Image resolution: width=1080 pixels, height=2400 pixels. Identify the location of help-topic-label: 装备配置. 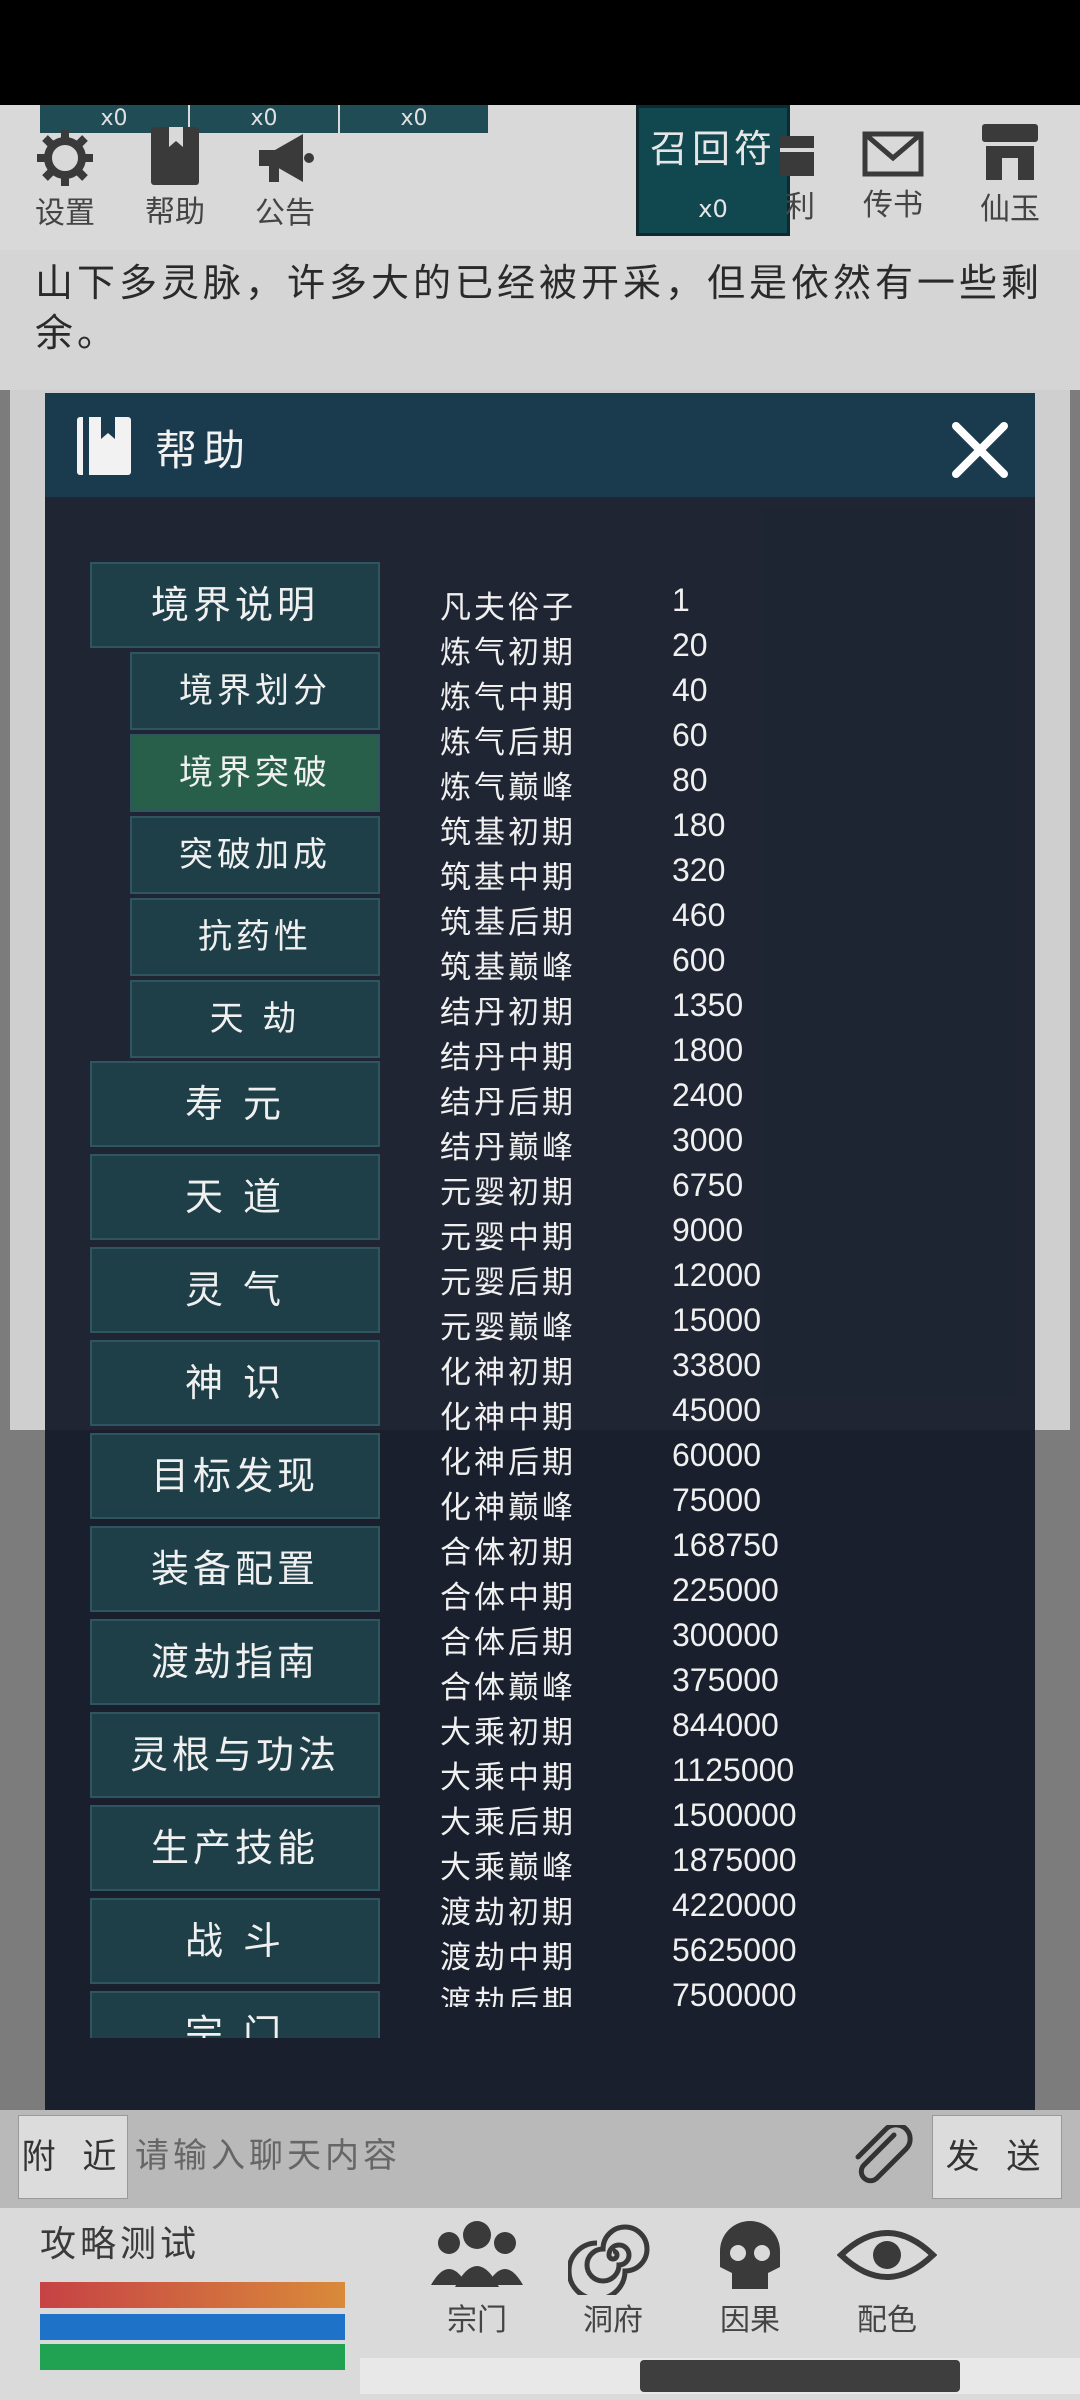
(234, 1569).